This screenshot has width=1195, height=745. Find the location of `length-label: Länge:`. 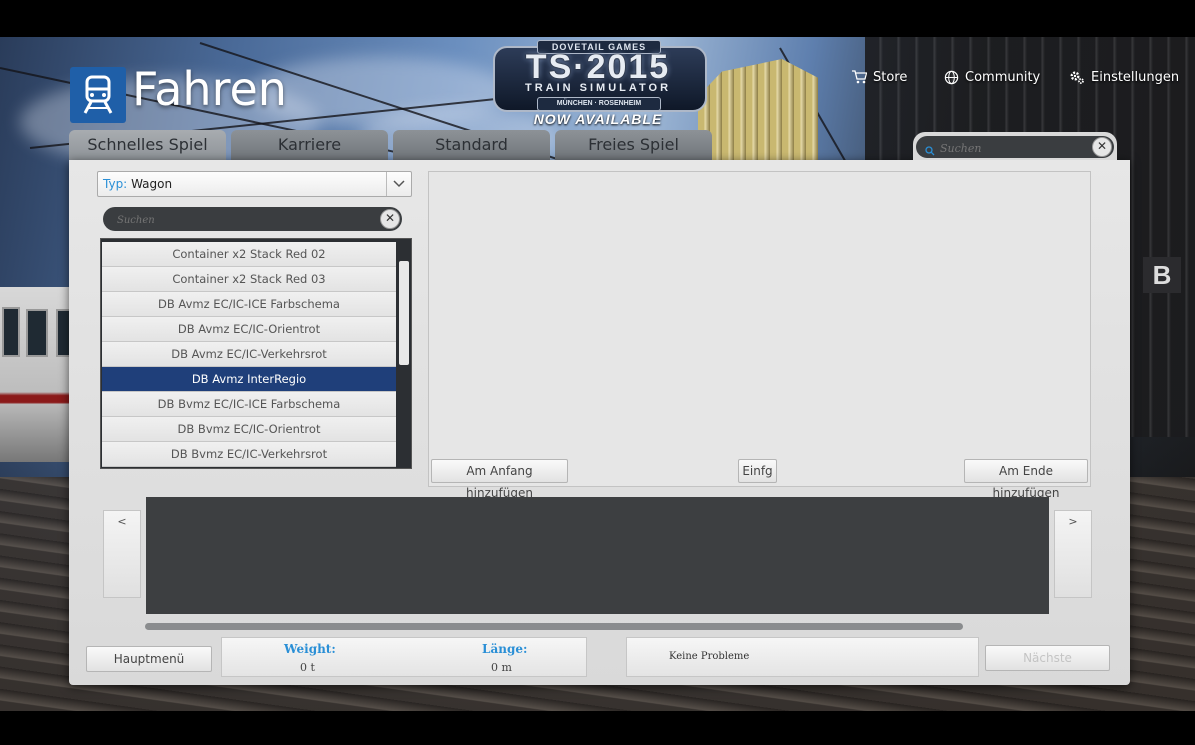

length-label: Länge: is located at coordinates (505, 649).